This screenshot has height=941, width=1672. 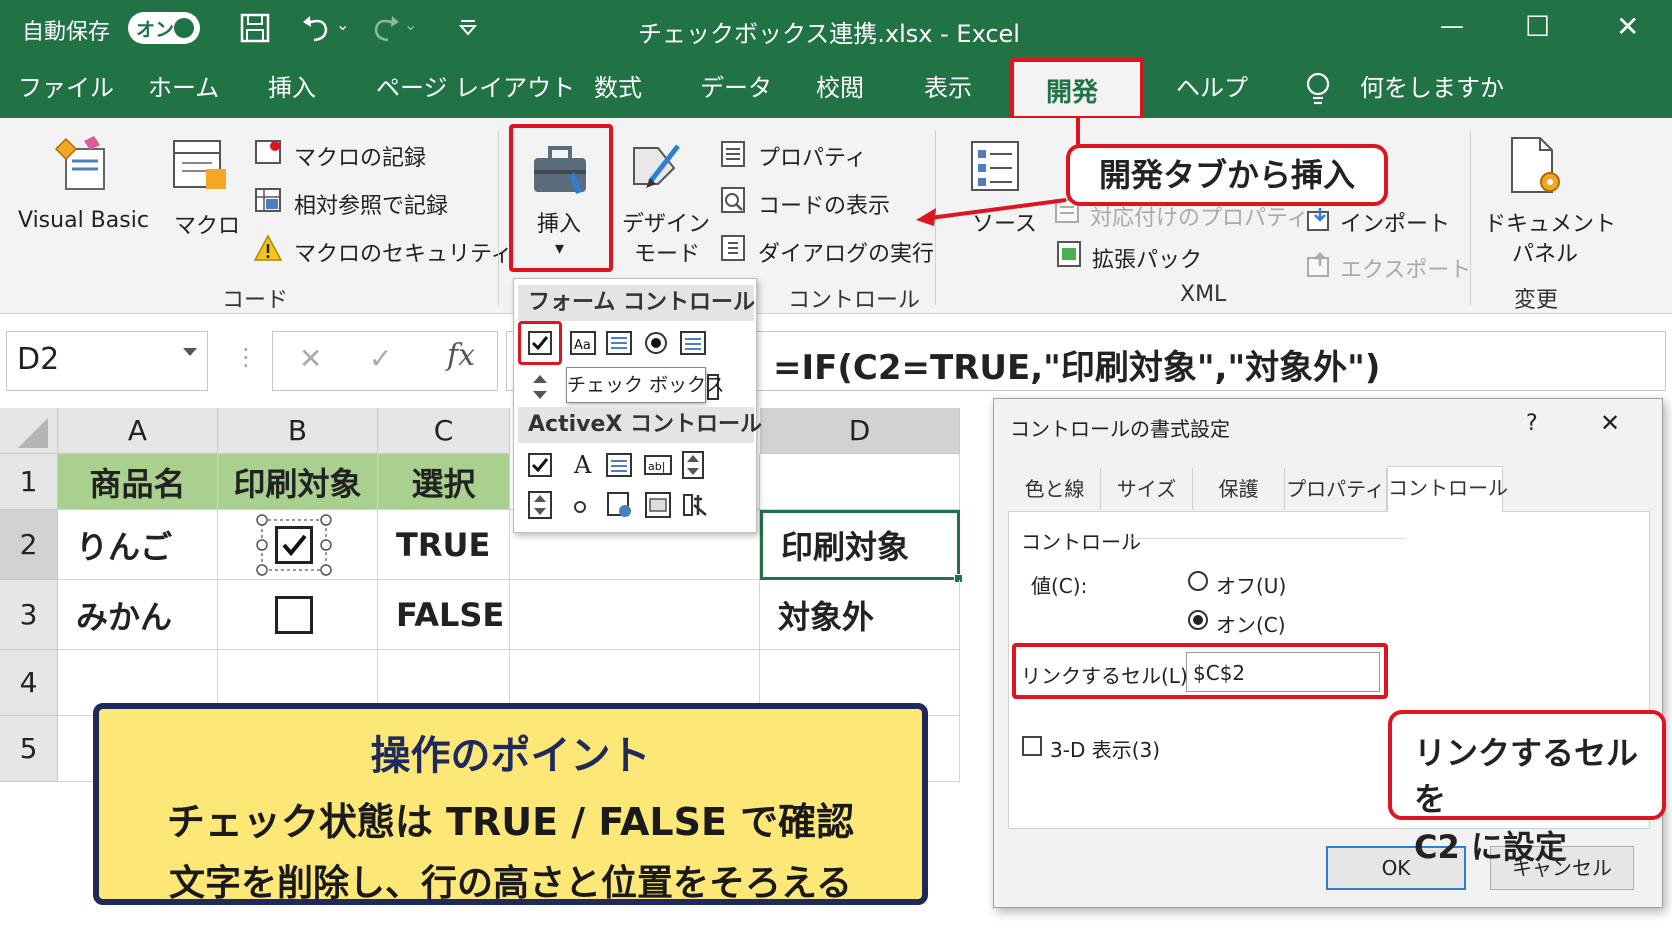 What do you see at coordinates (619, 465) in the screenshot?
I see `activex-listbox-icon` at bounding box center [619, 465].